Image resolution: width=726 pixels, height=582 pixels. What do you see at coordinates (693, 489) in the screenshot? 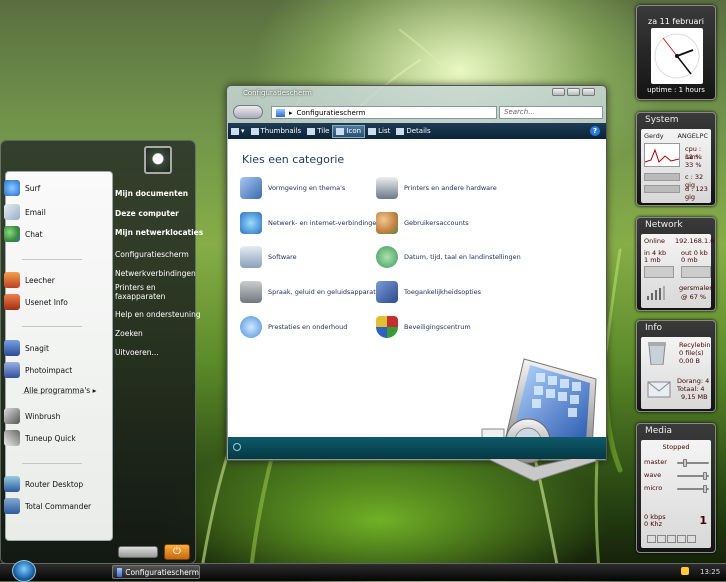
I see `micro-volume-slider` at bounding box center [693, 489].